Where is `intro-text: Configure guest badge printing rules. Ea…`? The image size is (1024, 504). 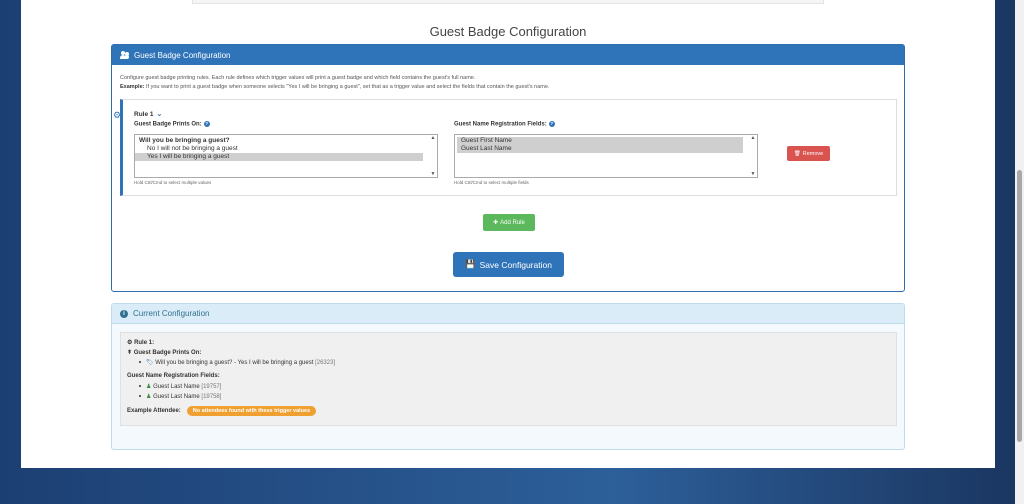
intro-text: Configure guest badge printing rules. Ea… is located at coordinates (334, 83).